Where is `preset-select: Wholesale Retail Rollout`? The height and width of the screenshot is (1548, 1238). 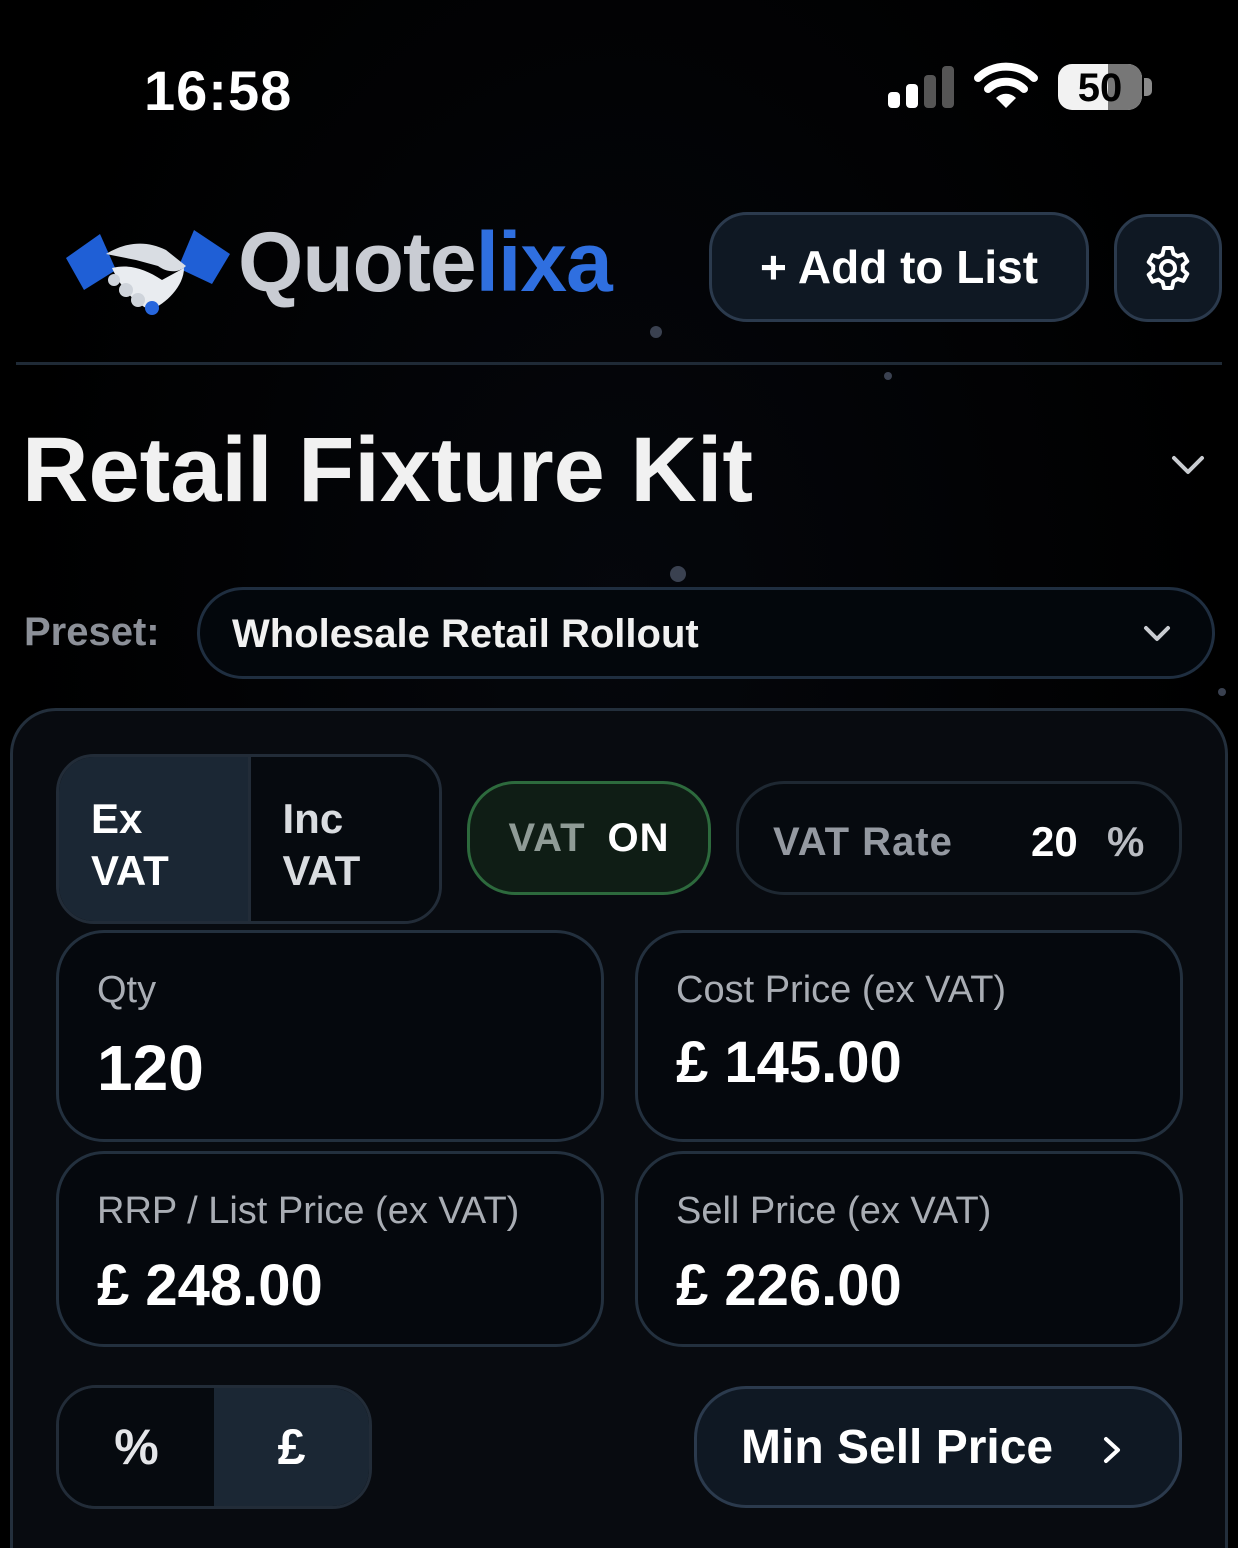 preset-select: Wholesale Retail Rollout is located at coordinates (706, 633).